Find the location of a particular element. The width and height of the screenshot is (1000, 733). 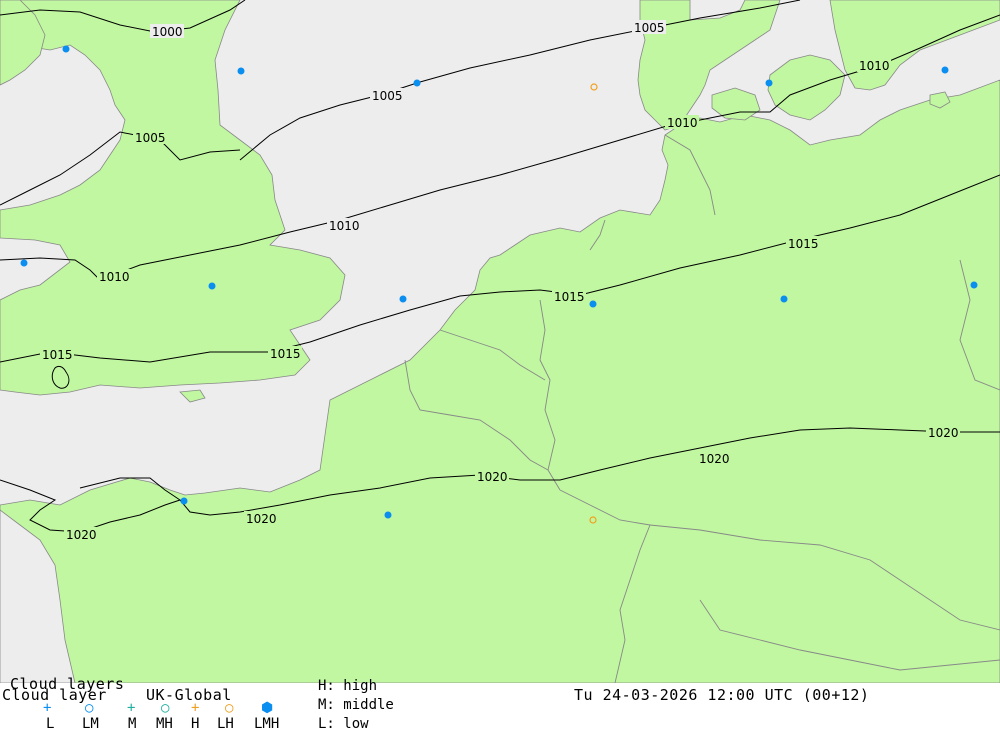

legend-label-mh: MH is located at coordinates (164, 724).